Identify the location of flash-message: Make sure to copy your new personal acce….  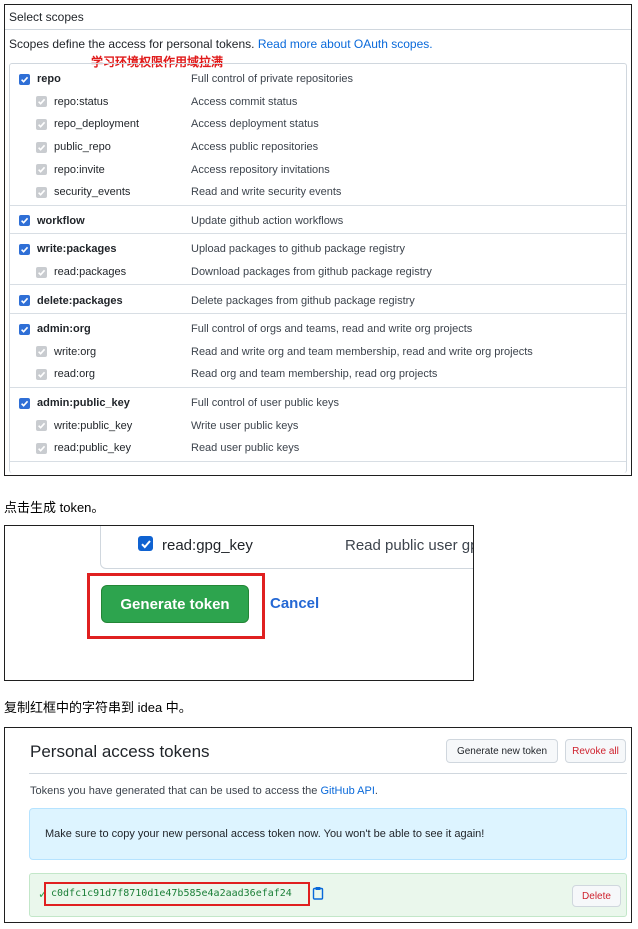
(265, 834).